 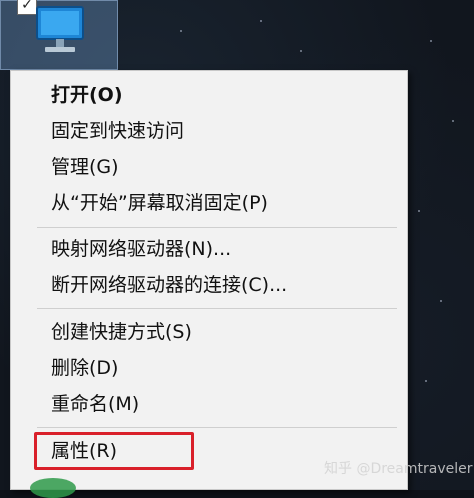 I want to click on this-pc-desktop-icon: ✓, so click(x=59, y=35).